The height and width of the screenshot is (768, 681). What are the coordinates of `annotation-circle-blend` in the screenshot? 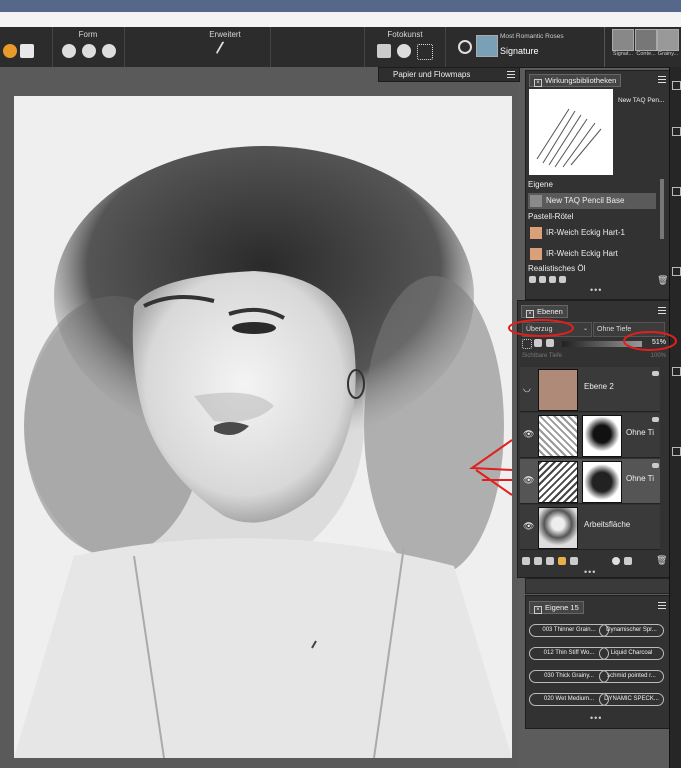 It's located at (541, 328).